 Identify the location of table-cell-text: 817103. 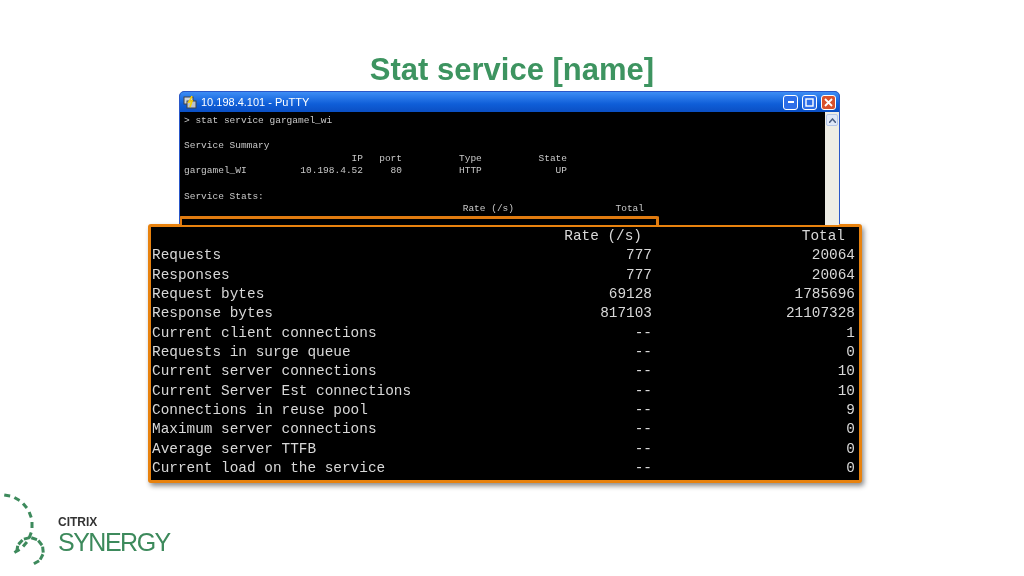
(625, 314).